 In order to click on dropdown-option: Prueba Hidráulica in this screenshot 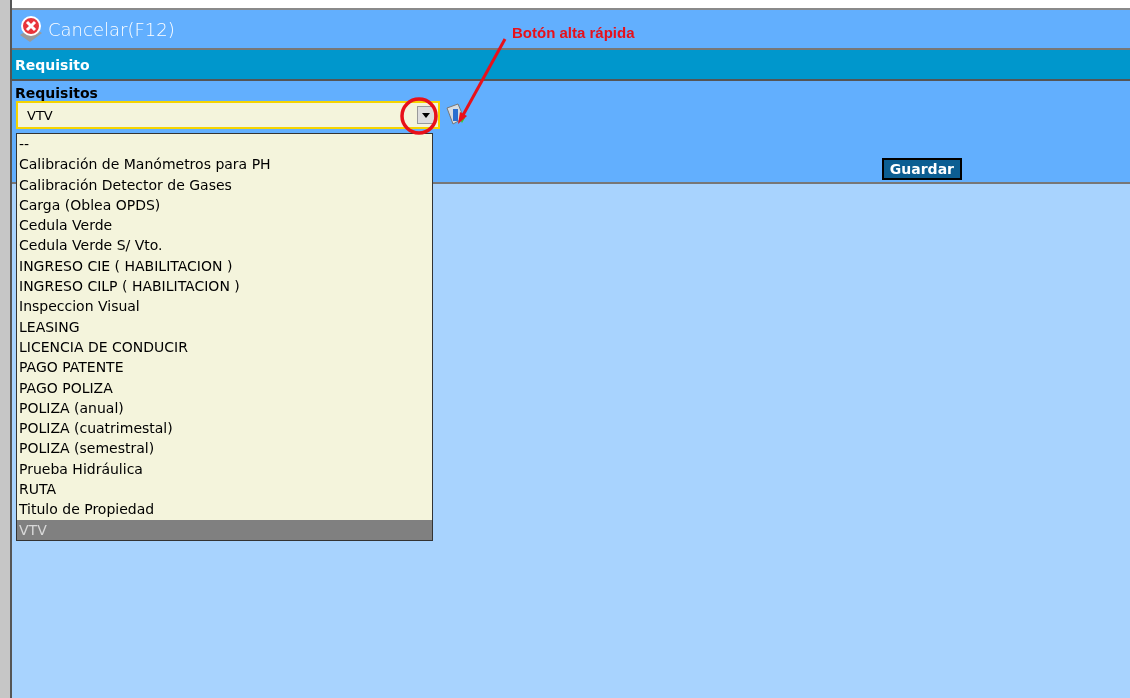, I will do `click(224, 469)`.